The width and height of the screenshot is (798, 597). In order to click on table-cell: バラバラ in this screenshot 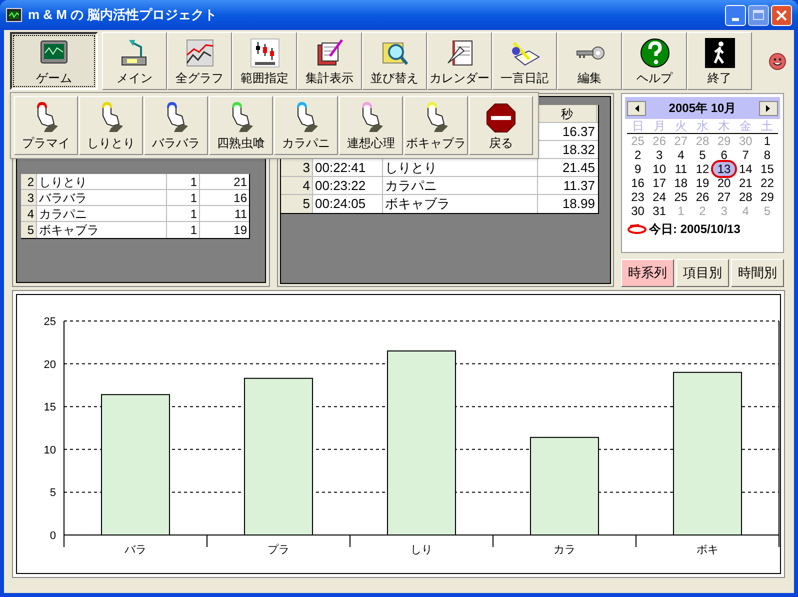, I will do `click(102, 197)`.